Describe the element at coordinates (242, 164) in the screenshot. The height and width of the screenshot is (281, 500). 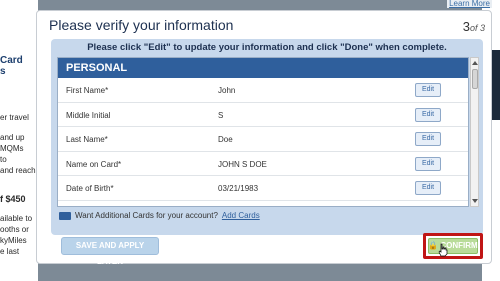
I see `field-value: JOHN S DOE` at that location.